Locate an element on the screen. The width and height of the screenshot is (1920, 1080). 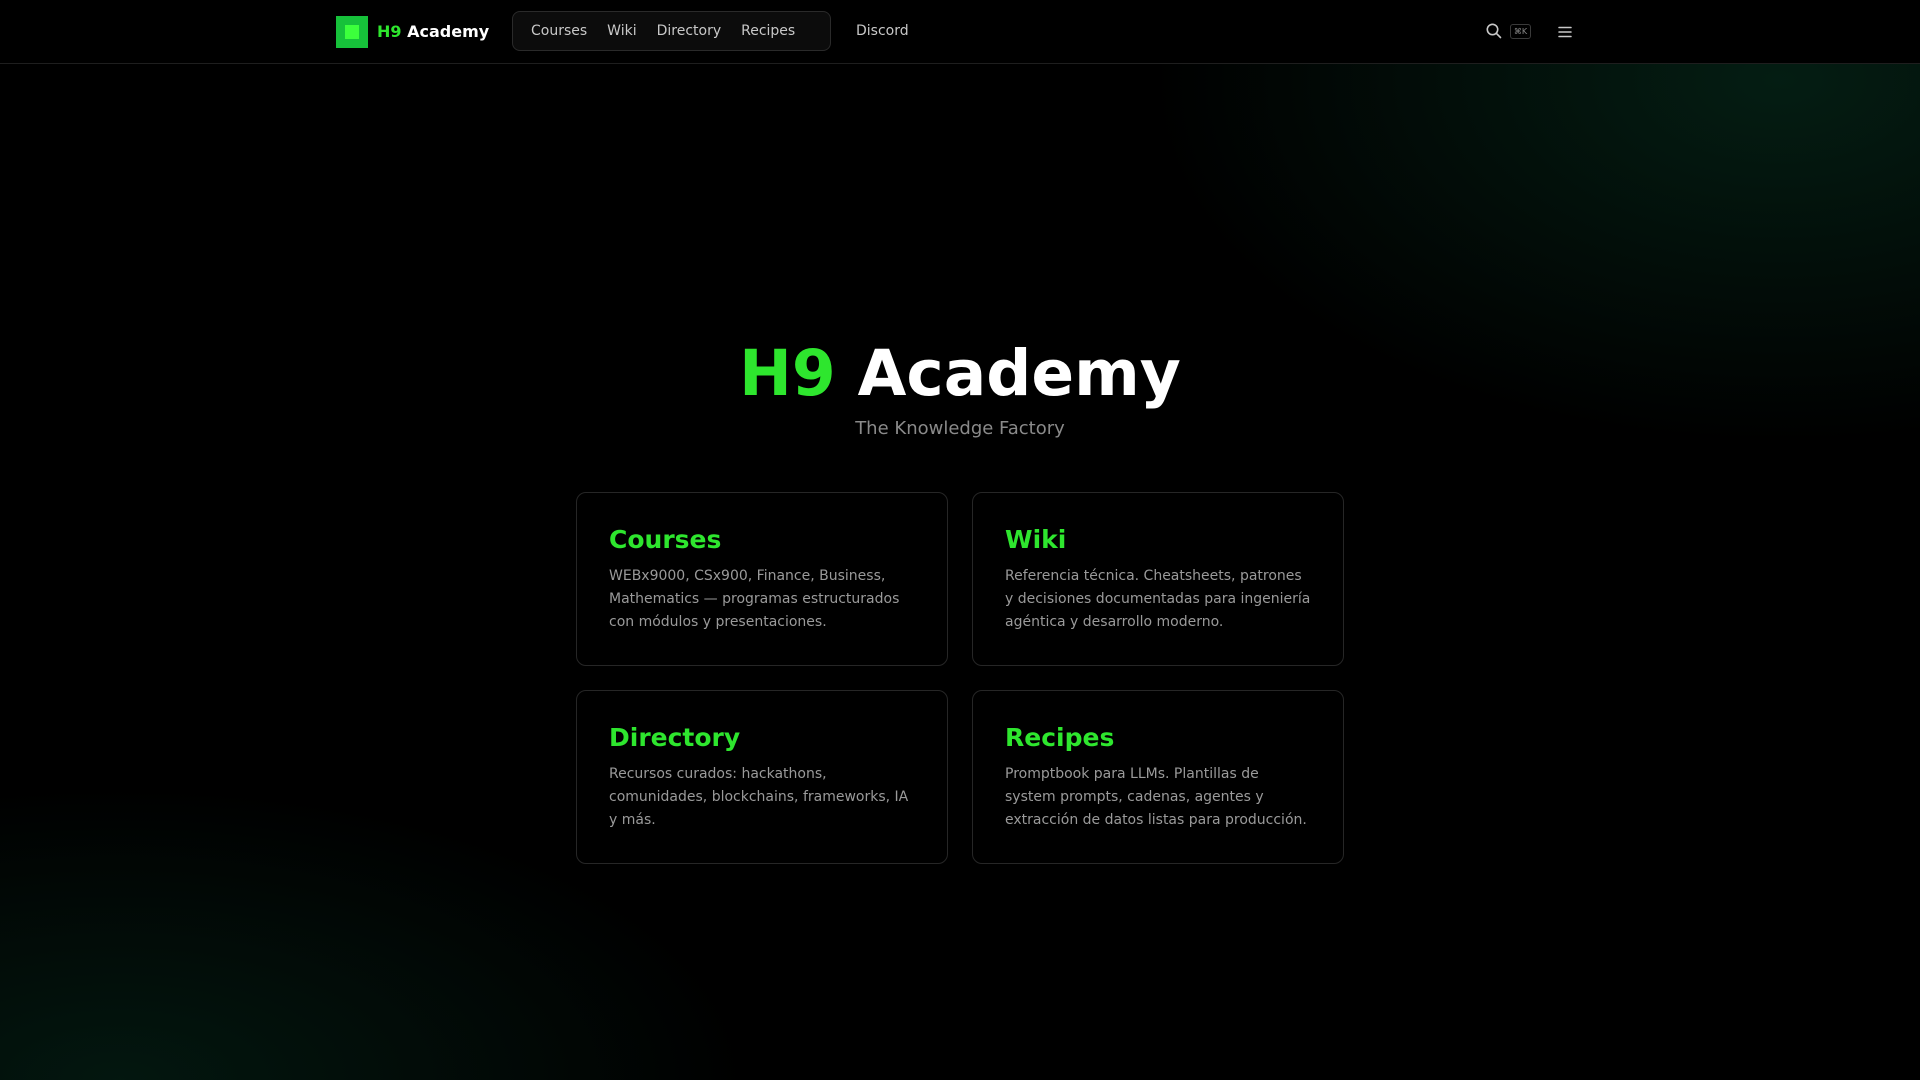
search-button is located at coordinates (1494, 31).